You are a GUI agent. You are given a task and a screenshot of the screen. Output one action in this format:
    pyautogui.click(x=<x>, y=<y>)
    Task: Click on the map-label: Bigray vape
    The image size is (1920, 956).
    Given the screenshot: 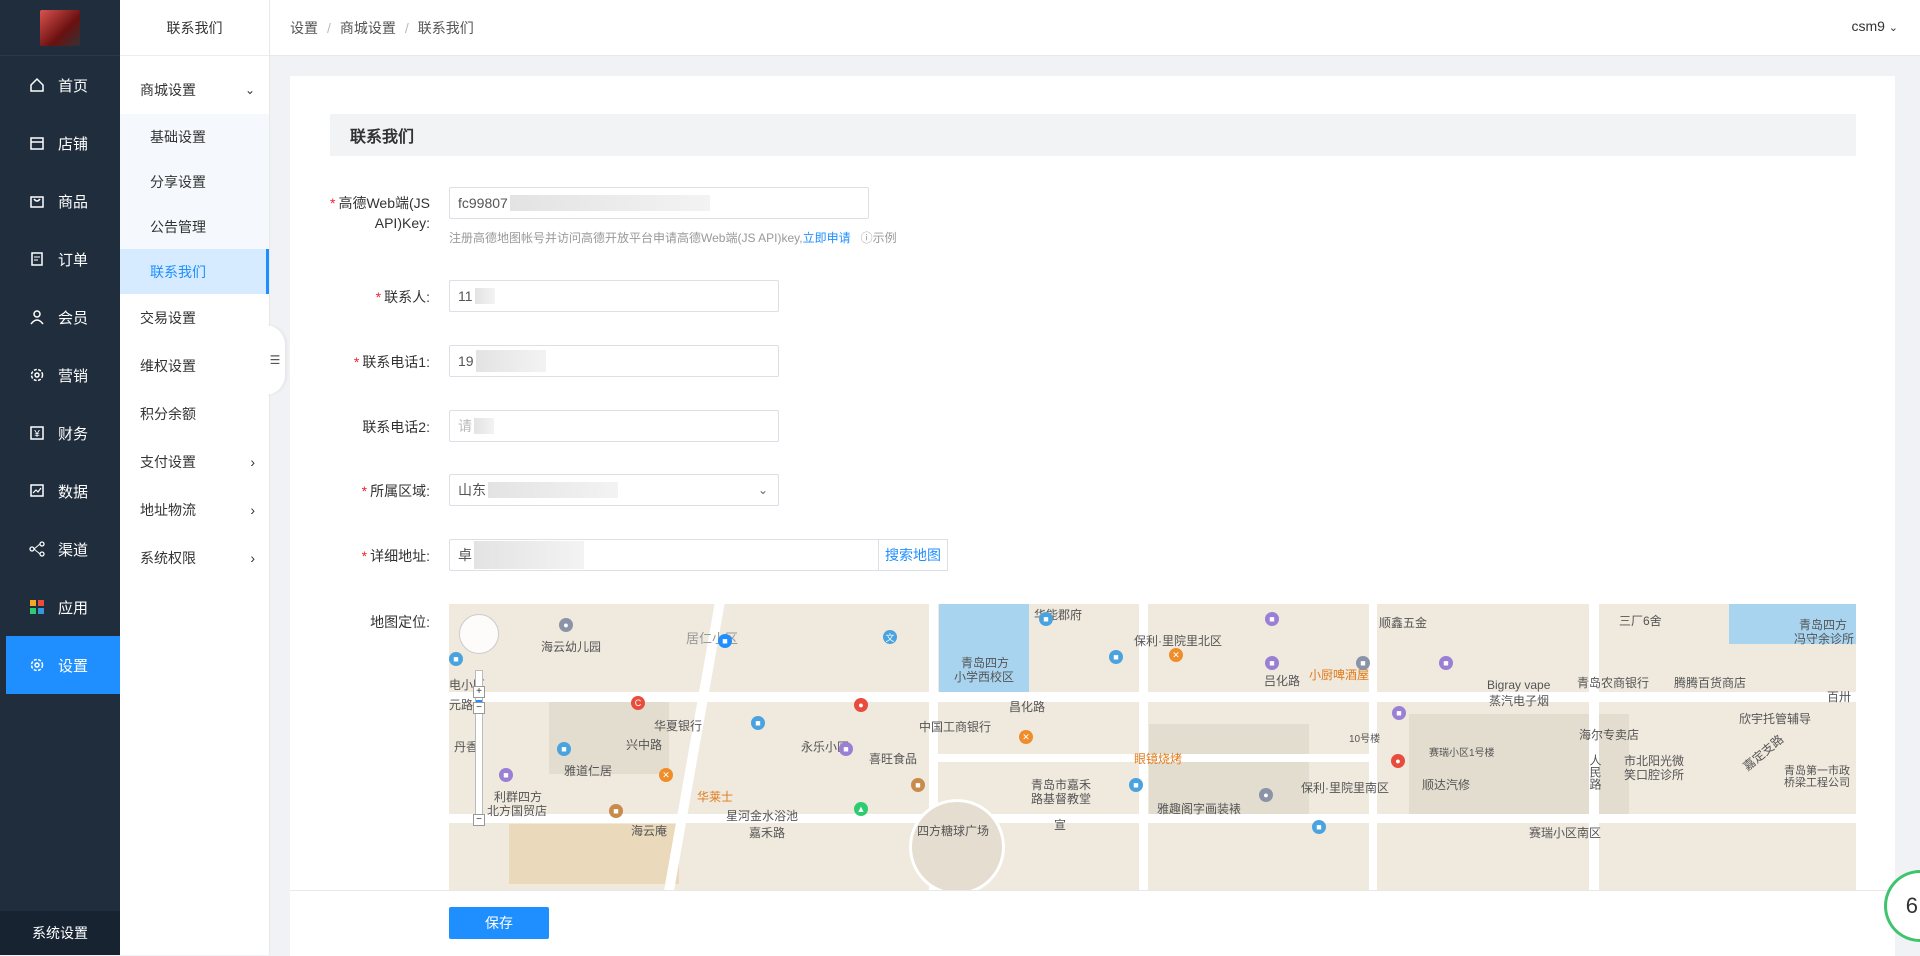 What is the action you would take?
    pyautogui.click(x=1519, y=685)
    